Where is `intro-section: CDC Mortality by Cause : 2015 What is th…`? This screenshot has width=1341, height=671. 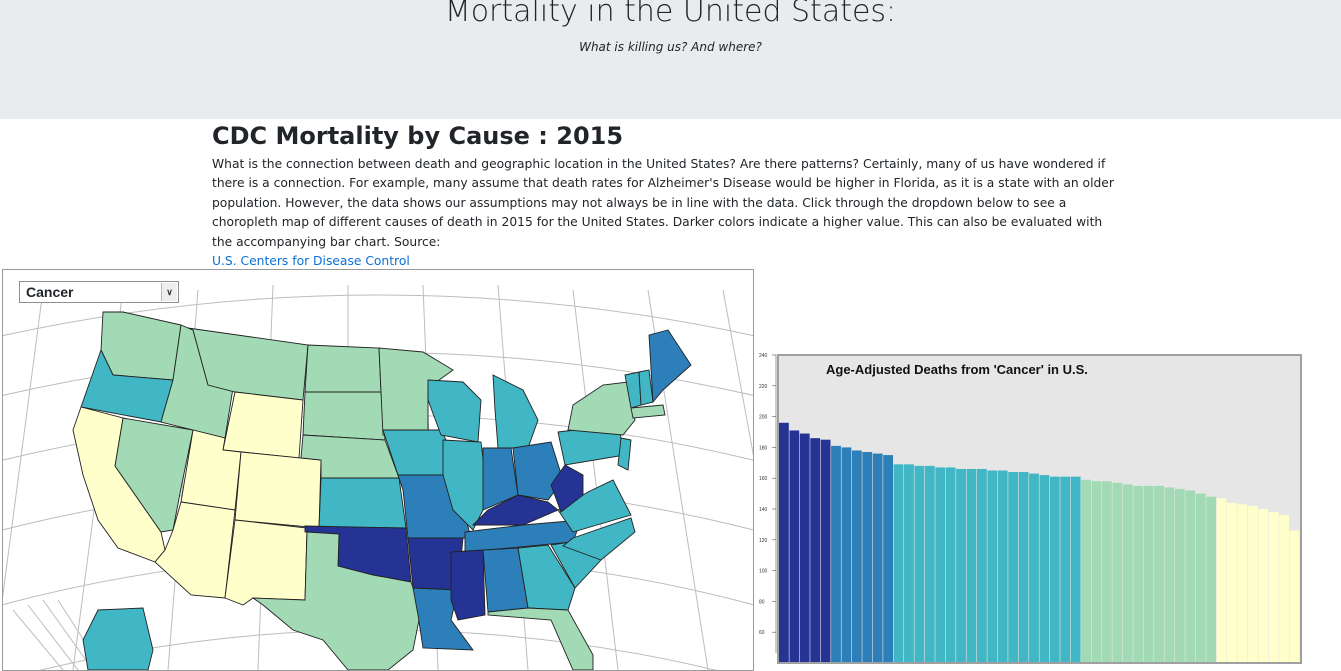
intro-section: CDC Mortality by Cause : 2015 What is th… is located at coordinates (664, 196).